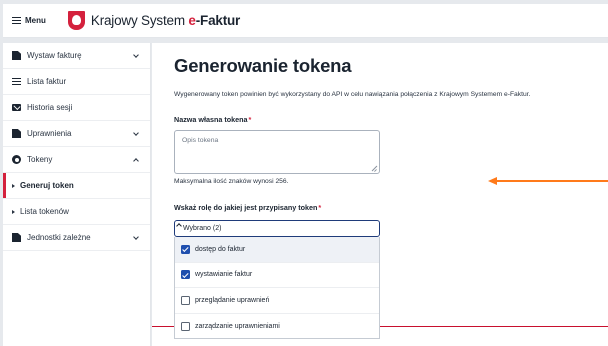 Image resolution: width=608 pixels, height=346 pixels. Describe the element at coordinates (16, 159) in the screenshot. I see `token-icon` at that location.